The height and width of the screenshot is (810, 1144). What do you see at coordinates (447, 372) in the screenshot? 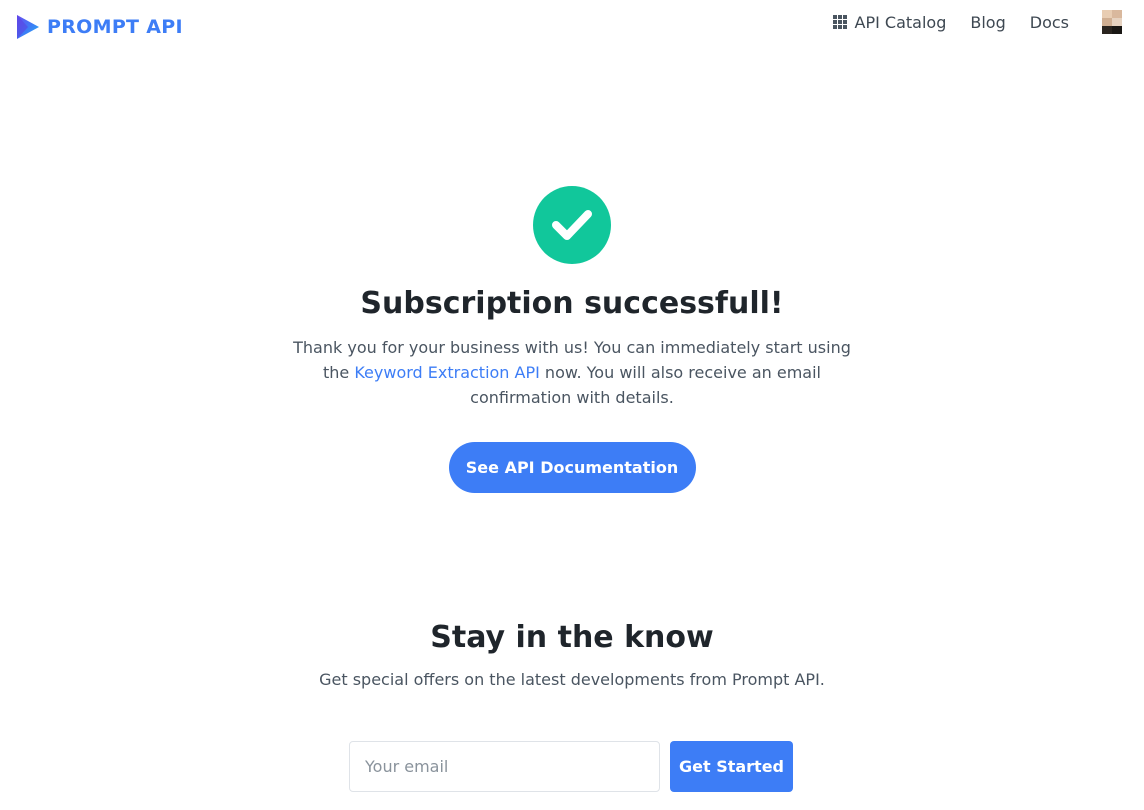
I see `keyword-extraction-api-link: Keyword Extraction API` at bounding box center [447, 372].